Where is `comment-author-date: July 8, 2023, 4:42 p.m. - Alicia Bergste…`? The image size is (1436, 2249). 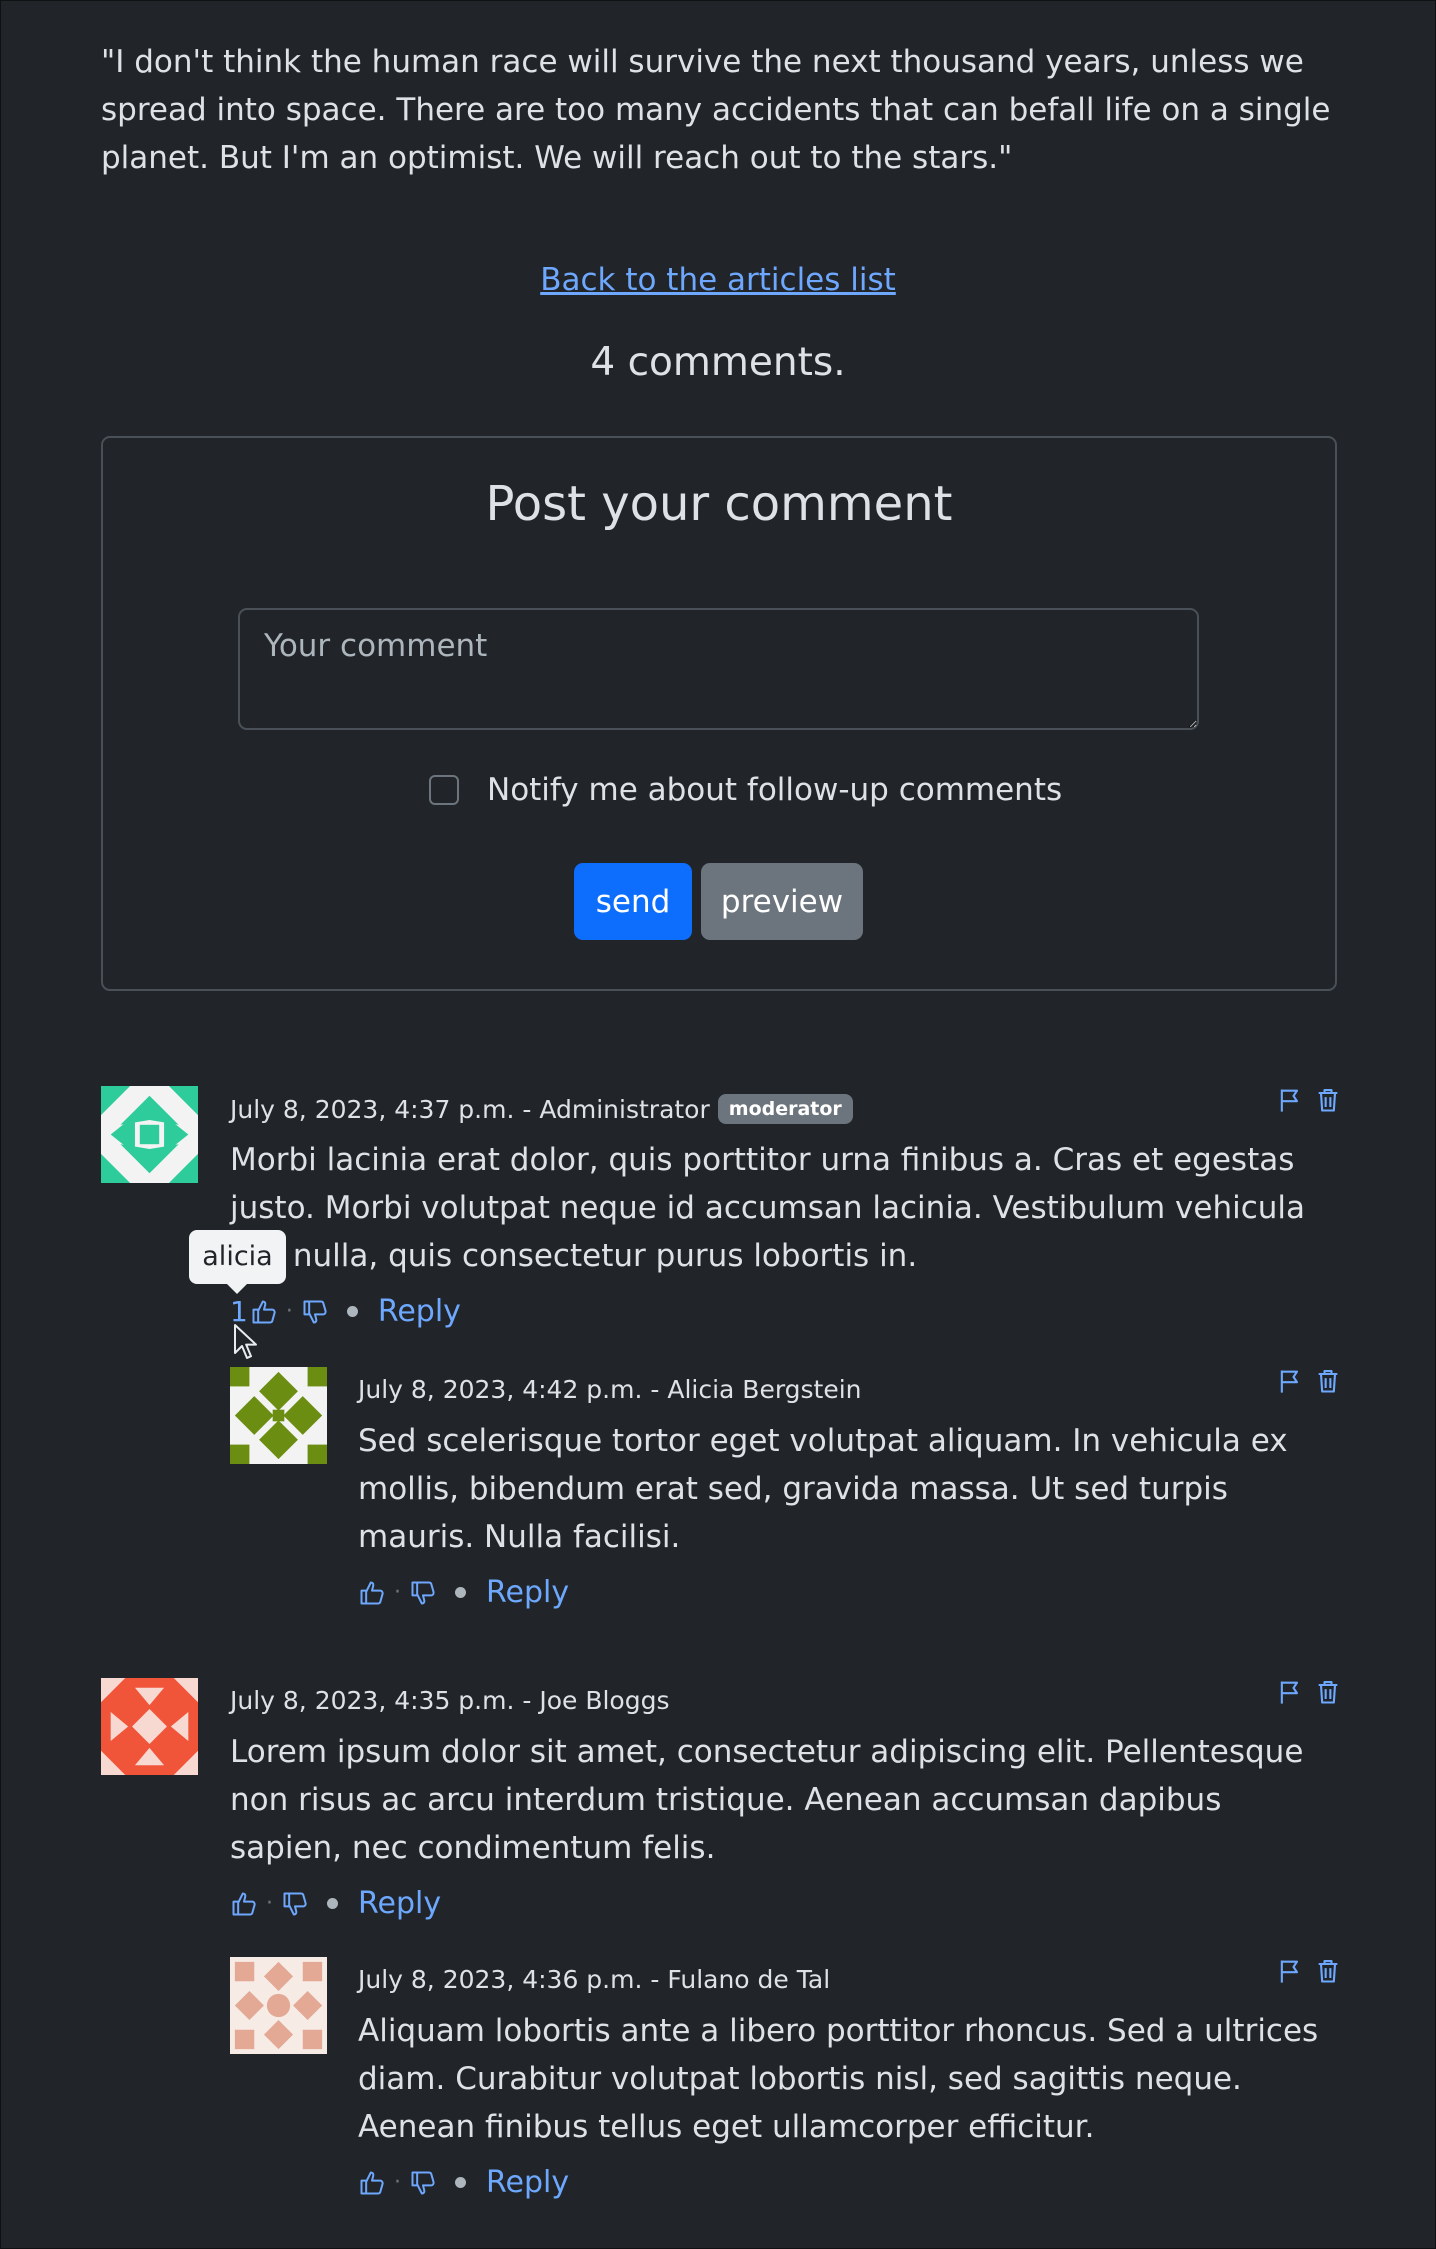
comment-author-date: July 8, 2023, 4:42 p.m. - Alicia Bergste… is located at coordinates (610, 1389).